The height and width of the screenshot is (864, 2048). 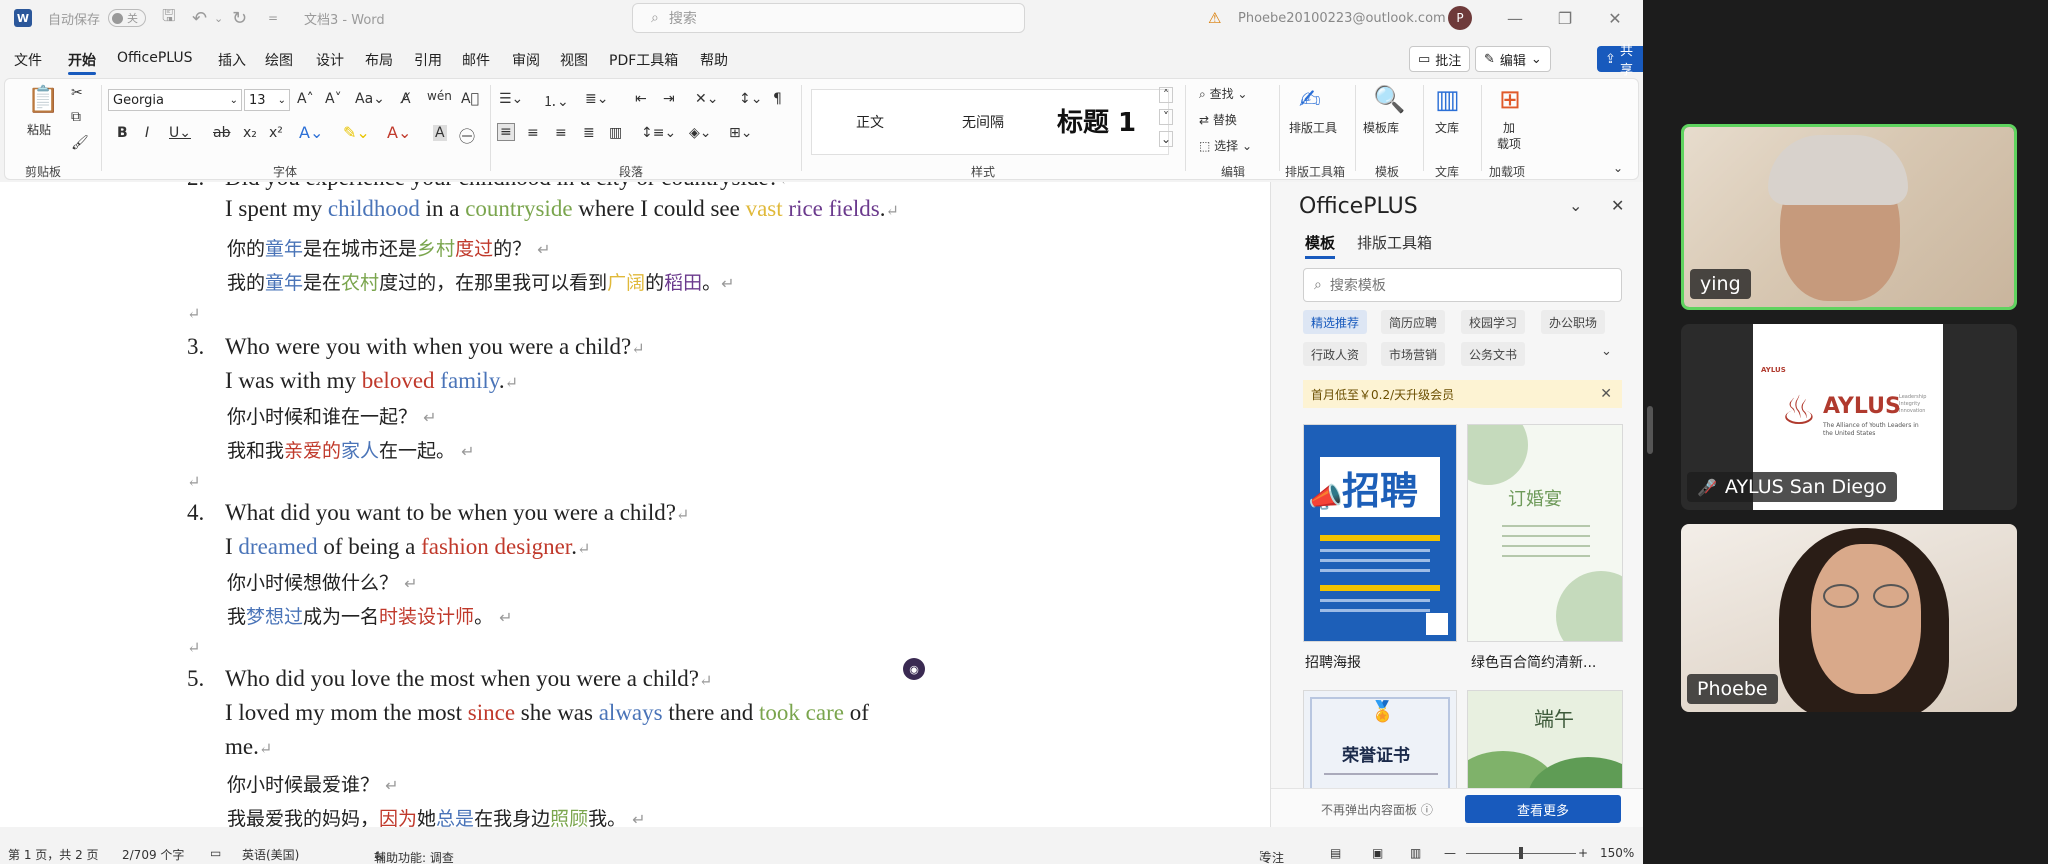 I want to click on bullets-icon: ☰⌄, so click(x=511, y=99).